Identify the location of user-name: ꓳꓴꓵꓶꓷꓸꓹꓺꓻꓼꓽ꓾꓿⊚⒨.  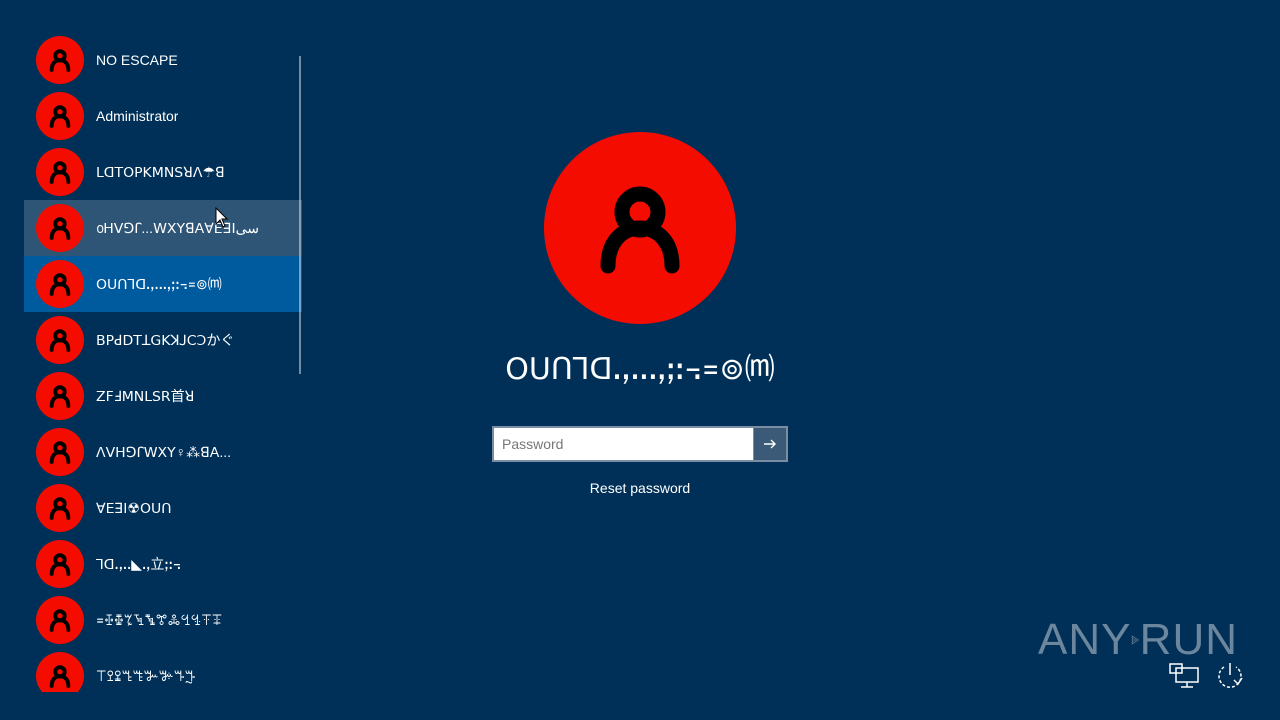
(159, 284).